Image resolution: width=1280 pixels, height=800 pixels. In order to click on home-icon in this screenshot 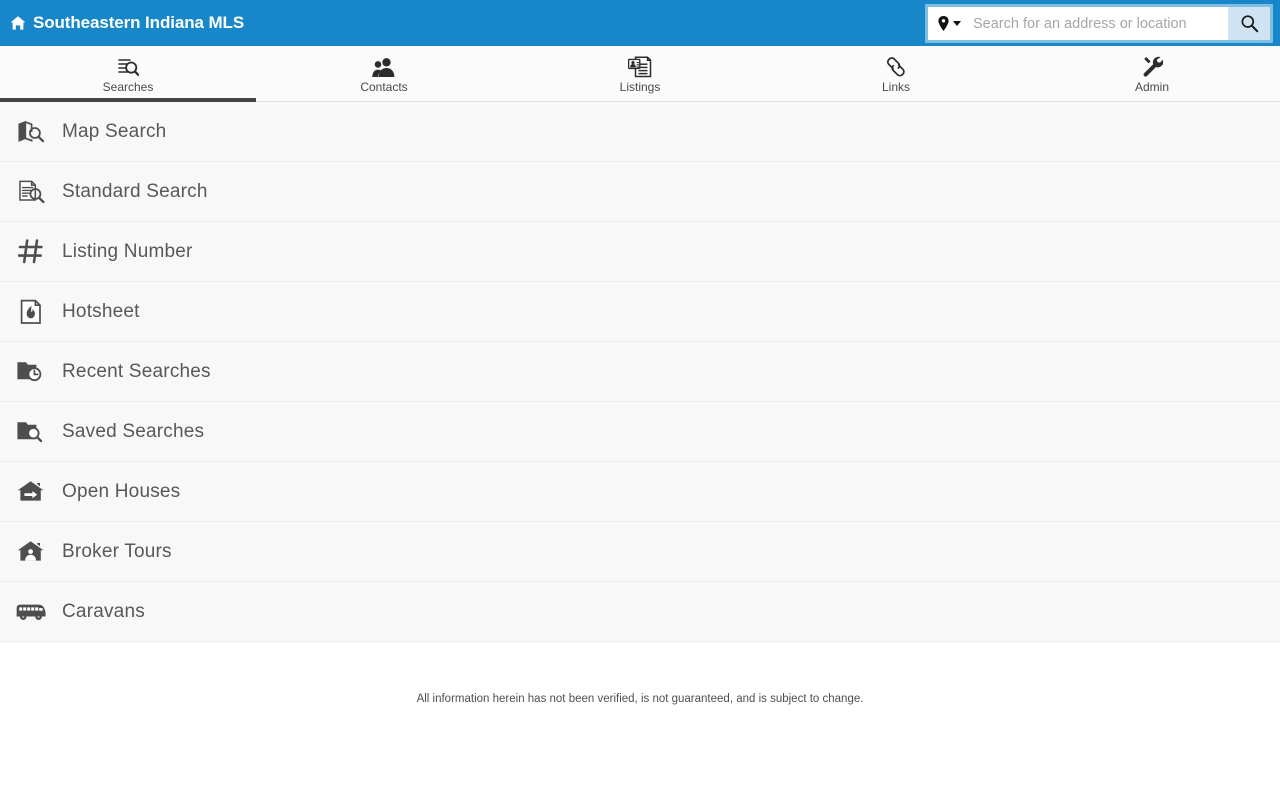, I will do `click(18, 23)`.